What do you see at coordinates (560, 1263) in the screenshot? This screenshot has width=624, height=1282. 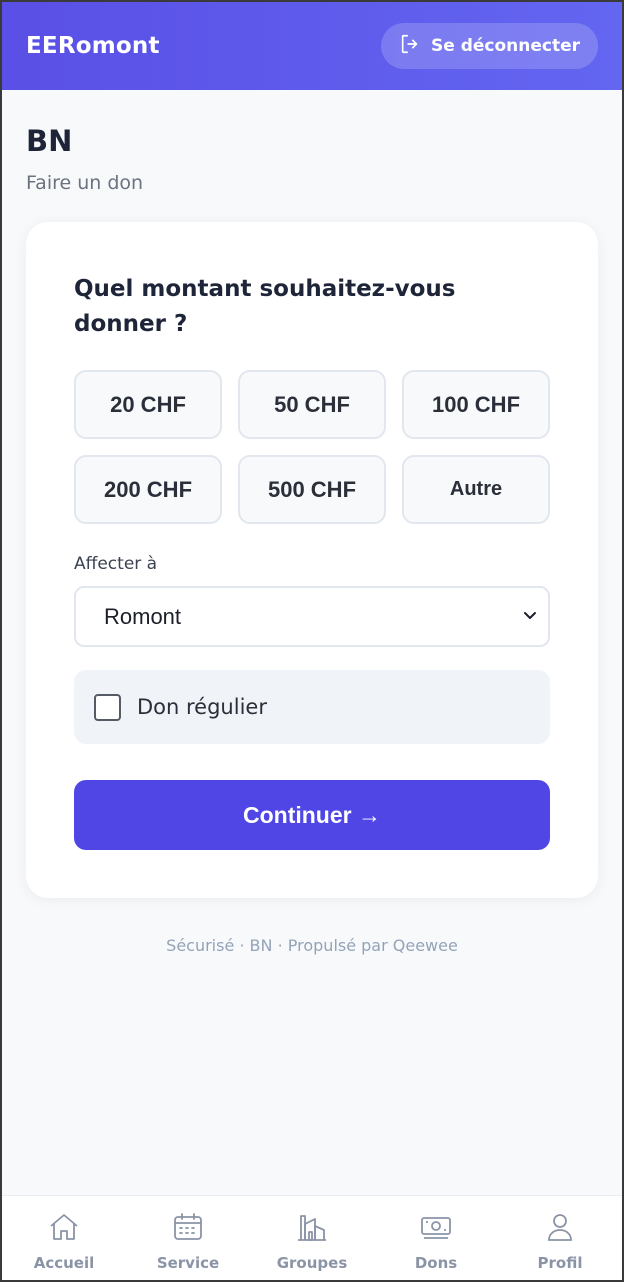 I see `tab-label: Profil` at bounding box center [560, 1263].